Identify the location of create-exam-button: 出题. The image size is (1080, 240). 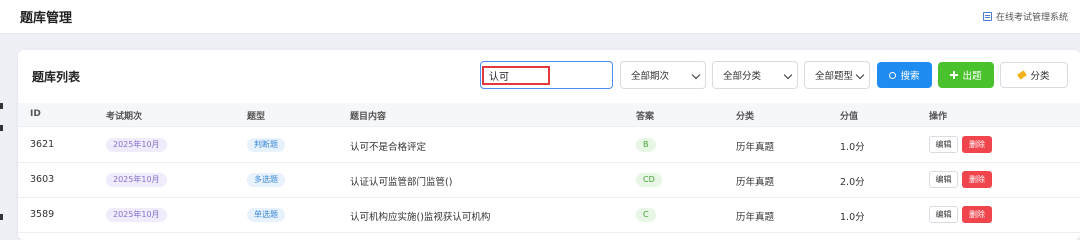
(966, 75).